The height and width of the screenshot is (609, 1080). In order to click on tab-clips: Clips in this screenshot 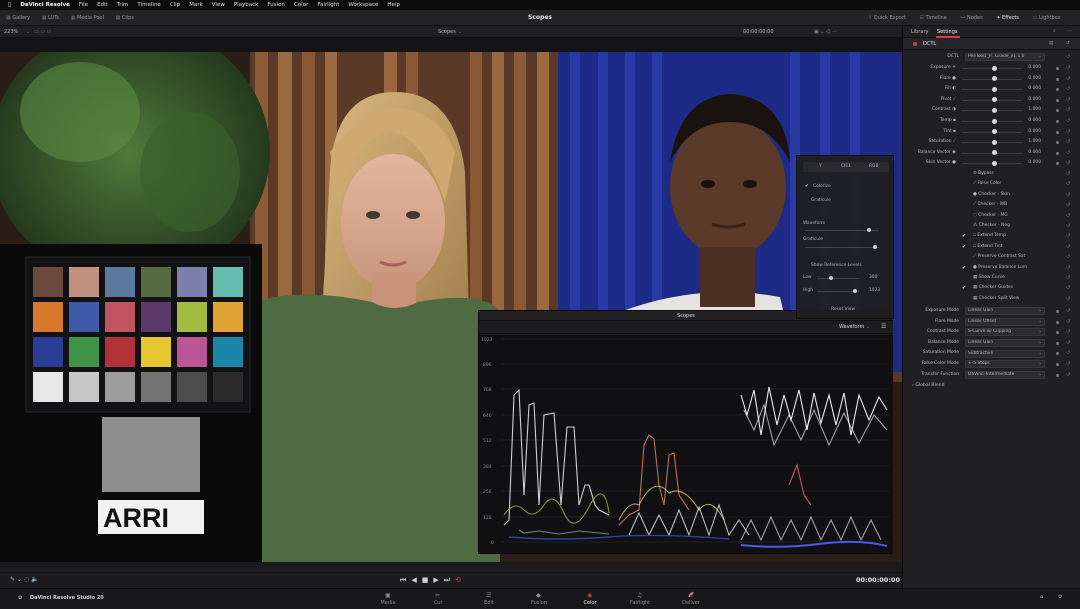, I will do `click(128, 18)`.